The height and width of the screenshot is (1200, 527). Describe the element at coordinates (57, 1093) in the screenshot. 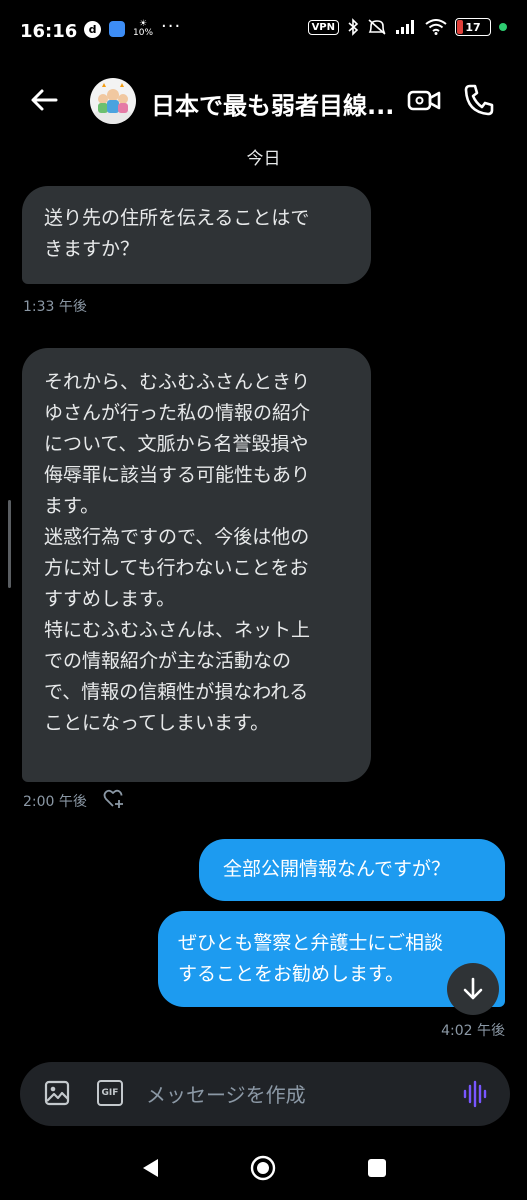

I see `image-icon` at that location.